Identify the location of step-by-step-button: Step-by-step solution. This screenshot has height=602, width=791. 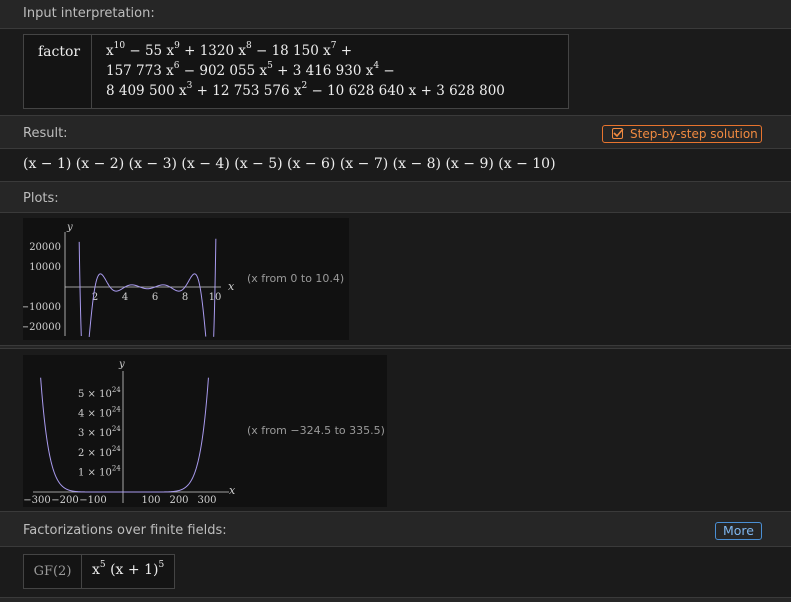
(682, 134).